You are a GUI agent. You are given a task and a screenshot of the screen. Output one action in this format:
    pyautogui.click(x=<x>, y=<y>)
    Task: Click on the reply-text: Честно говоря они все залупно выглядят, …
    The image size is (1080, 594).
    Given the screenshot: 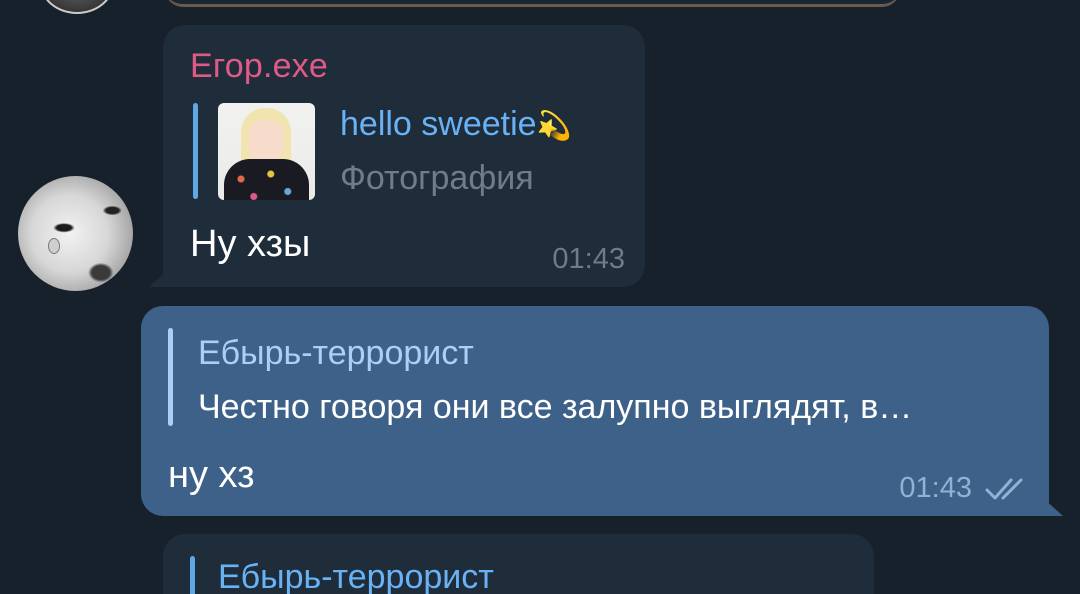 What is the action you would take?
    pyautogui.click(x=555, y=407)
    